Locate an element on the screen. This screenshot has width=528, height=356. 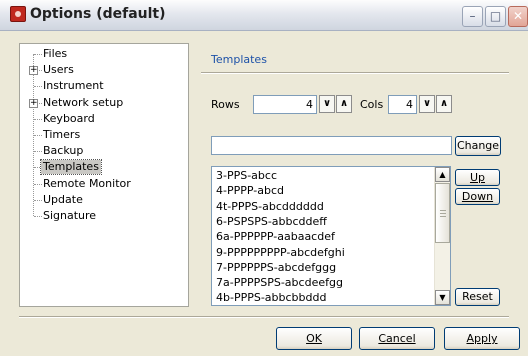
maximize-icon: □ is located at coordinates (495, 16).